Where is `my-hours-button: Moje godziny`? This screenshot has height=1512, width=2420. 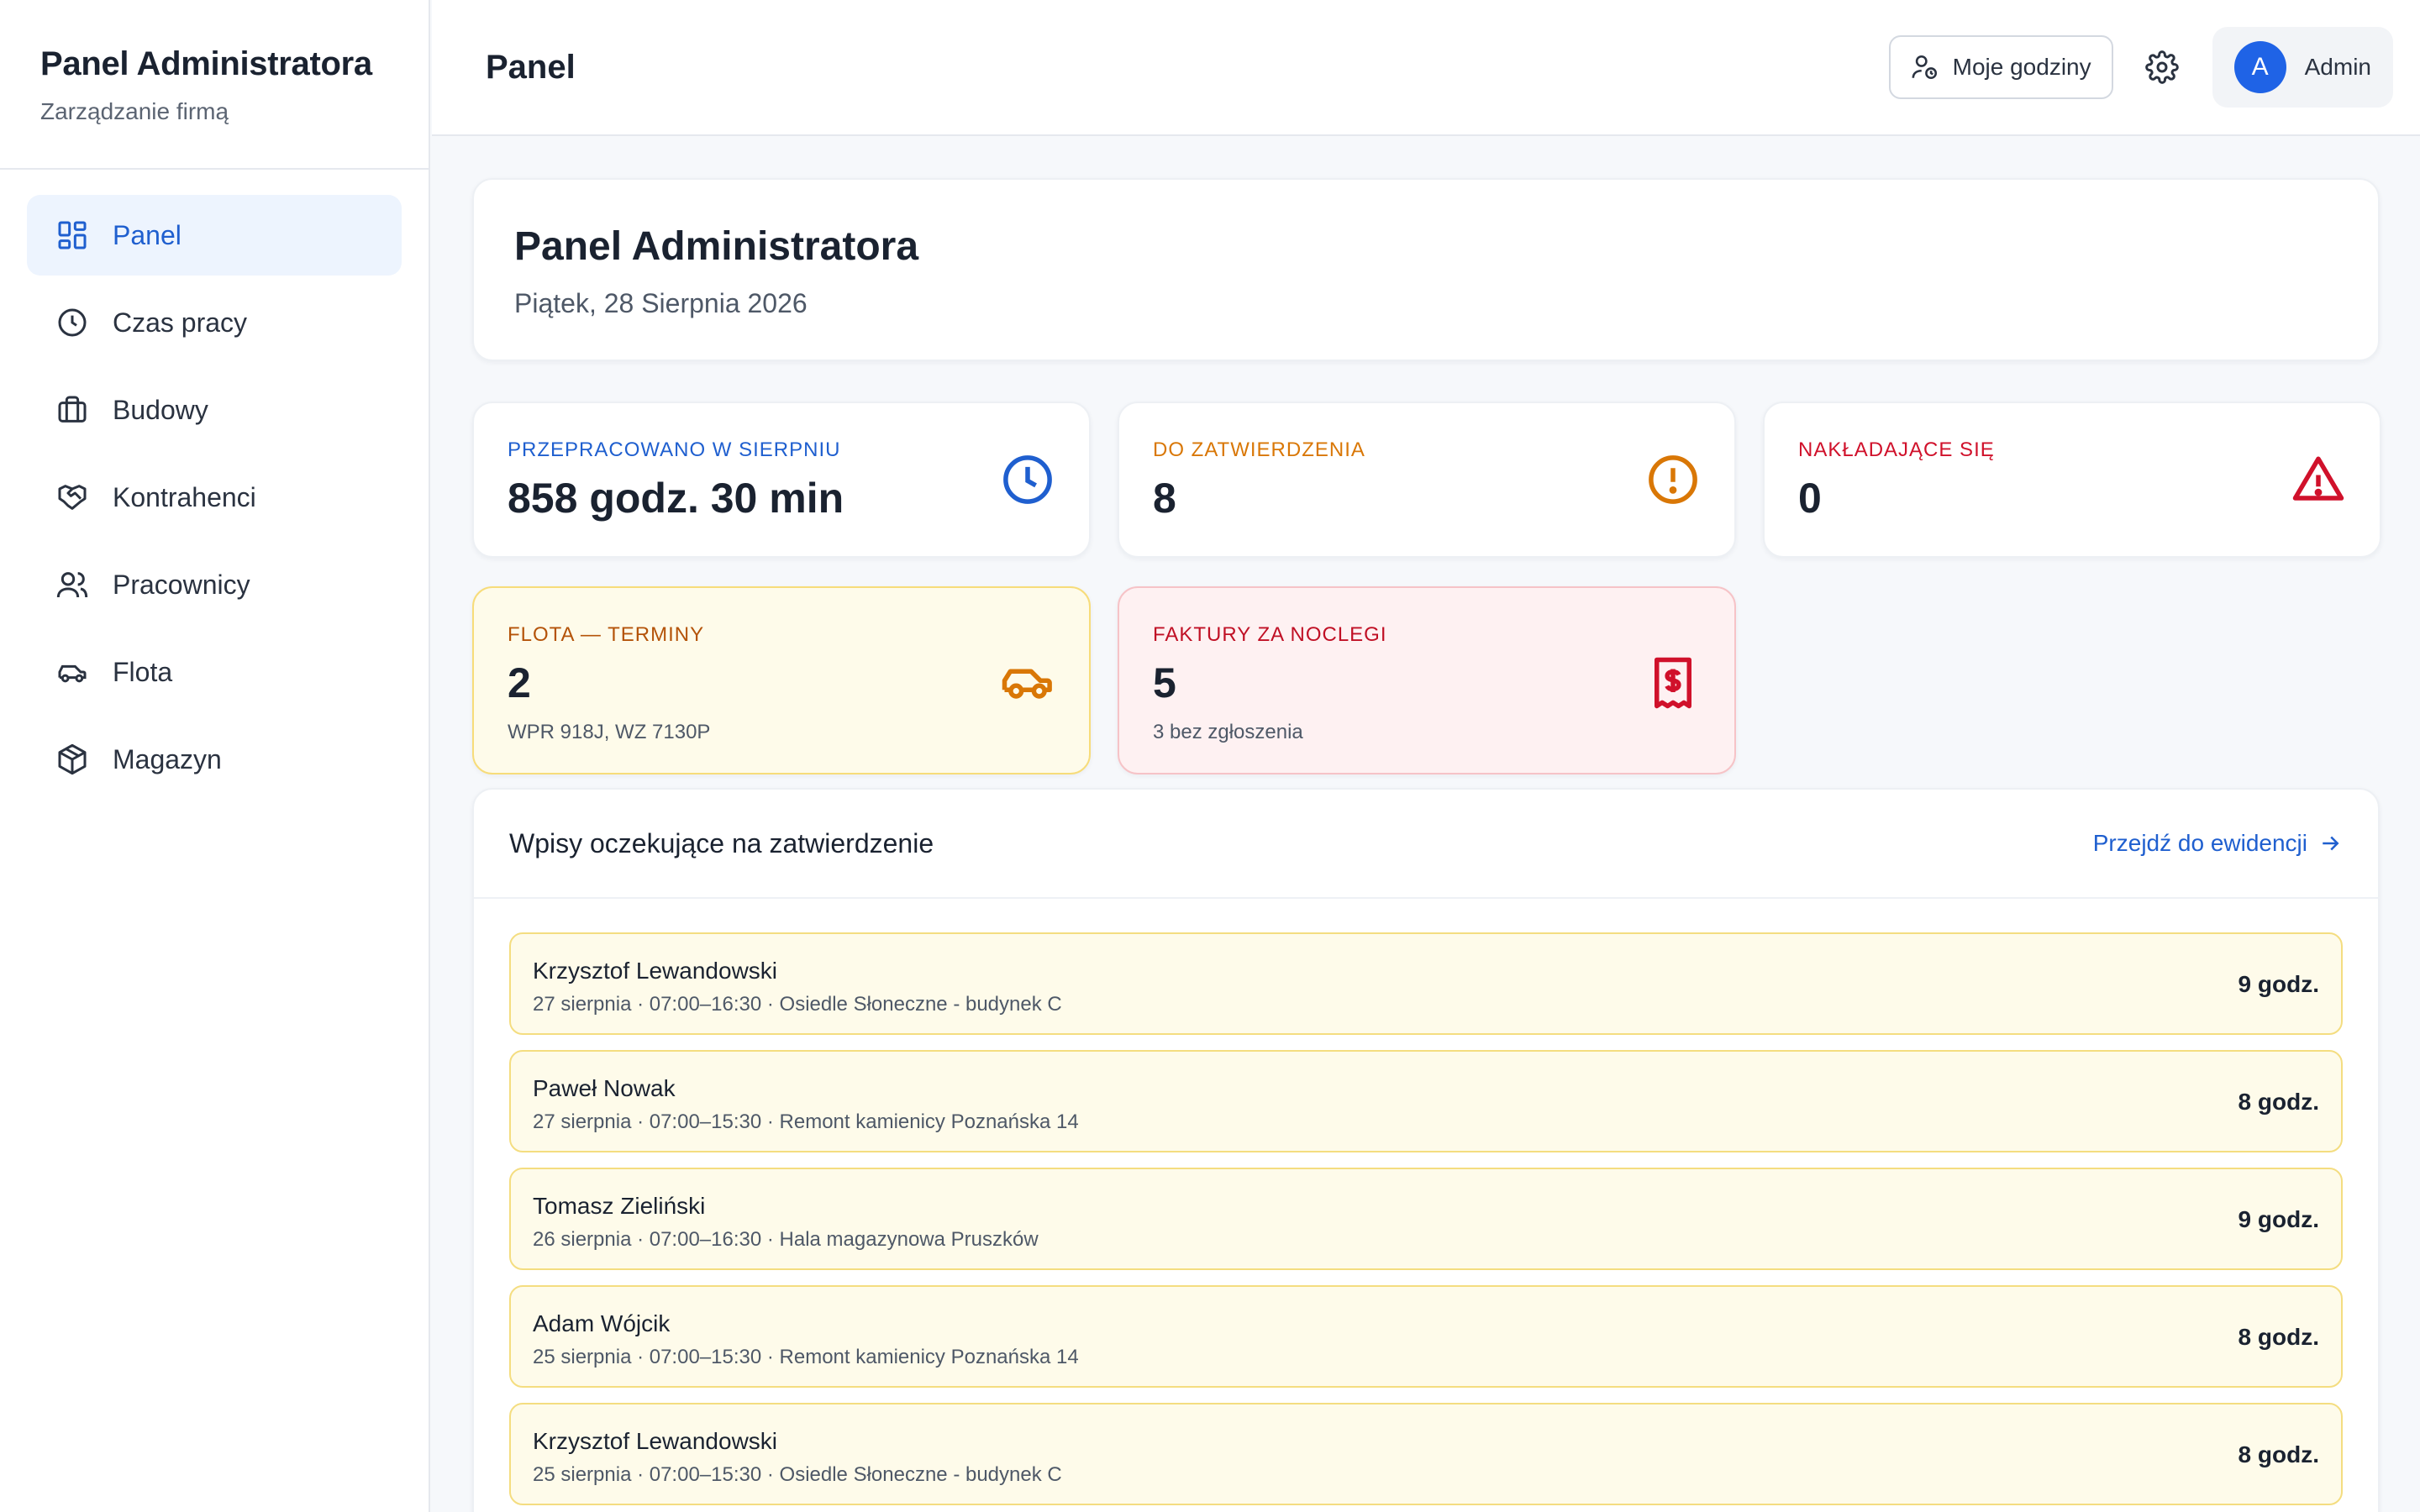 my-hours-button: Moje godziny is located at coordinates (2000, 67).